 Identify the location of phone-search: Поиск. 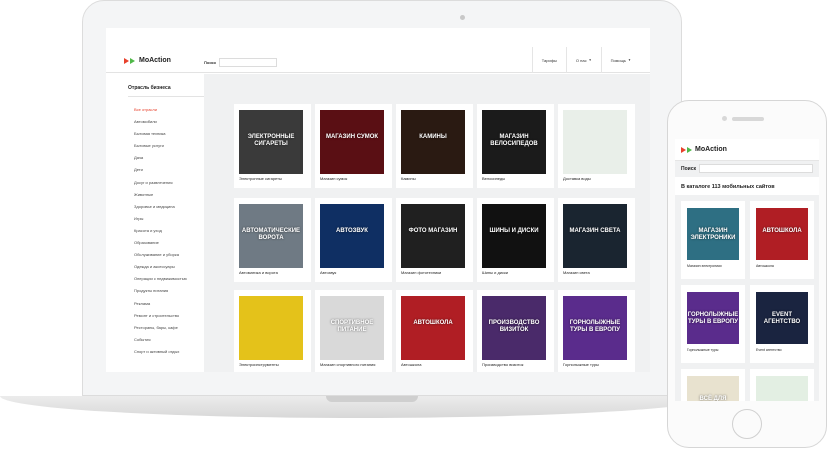
(747, 169).